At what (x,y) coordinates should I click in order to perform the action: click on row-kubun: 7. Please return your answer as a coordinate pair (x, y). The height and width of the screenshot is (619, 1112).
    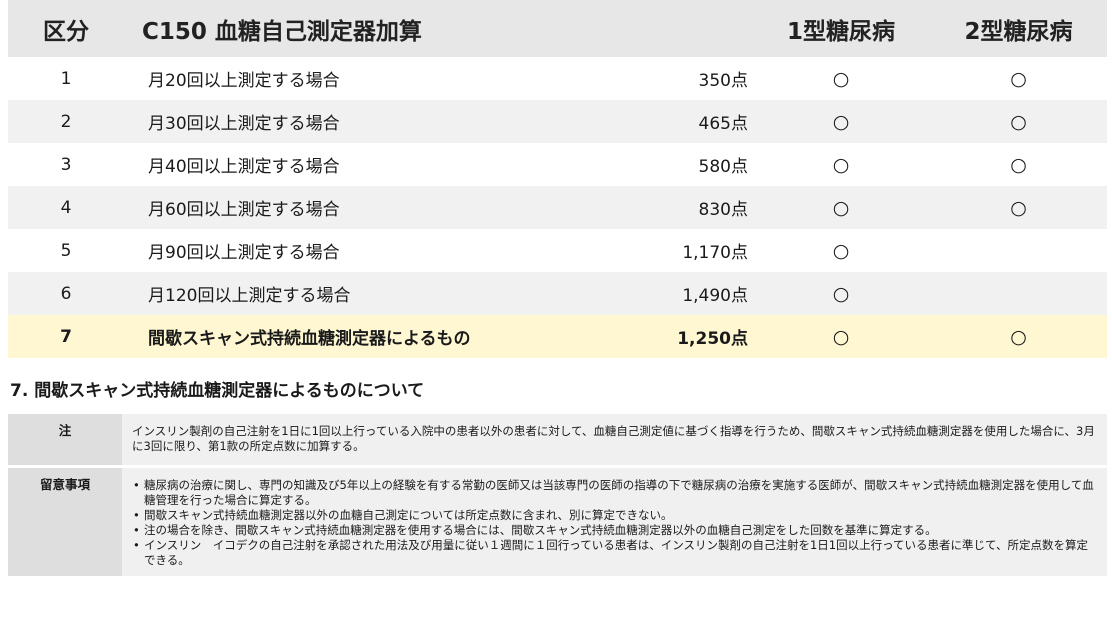
    Looking at the image, I should click on (66, 336).